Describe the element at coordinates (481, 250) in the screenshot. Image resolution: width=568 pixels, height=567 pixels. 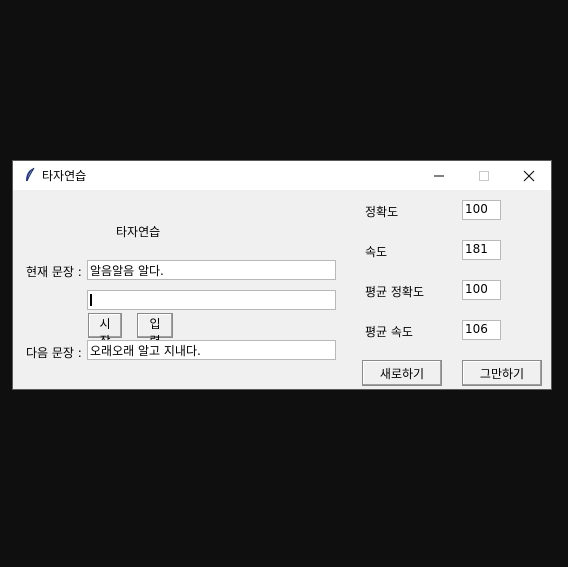
I see `speed-field: 181` at that location.